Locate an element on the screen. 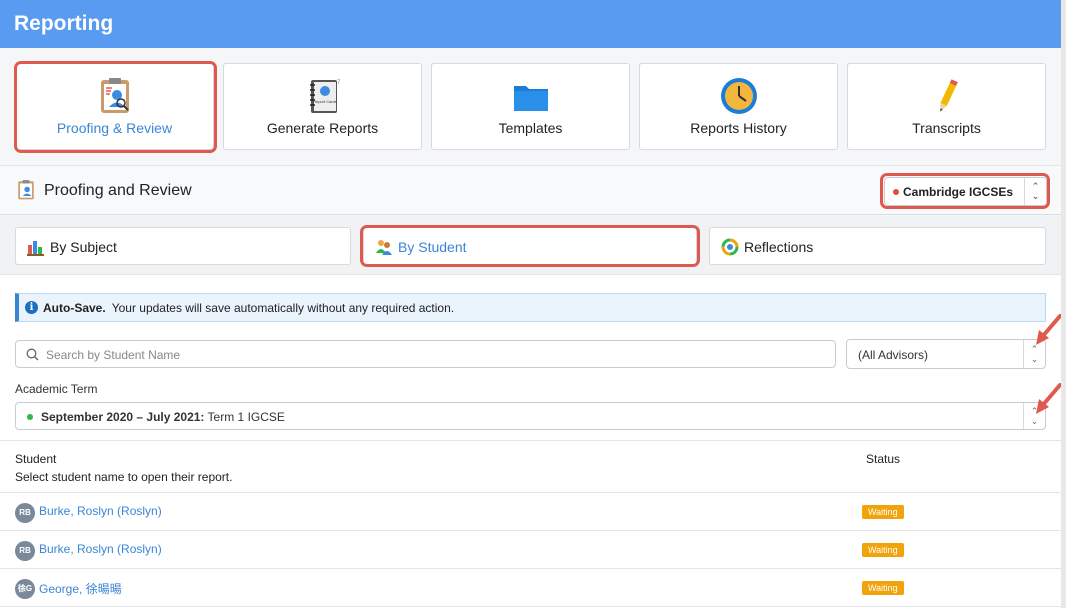 This screenshot has height=608, width=1066. pencil-icon is located at coordinates (948, 95).